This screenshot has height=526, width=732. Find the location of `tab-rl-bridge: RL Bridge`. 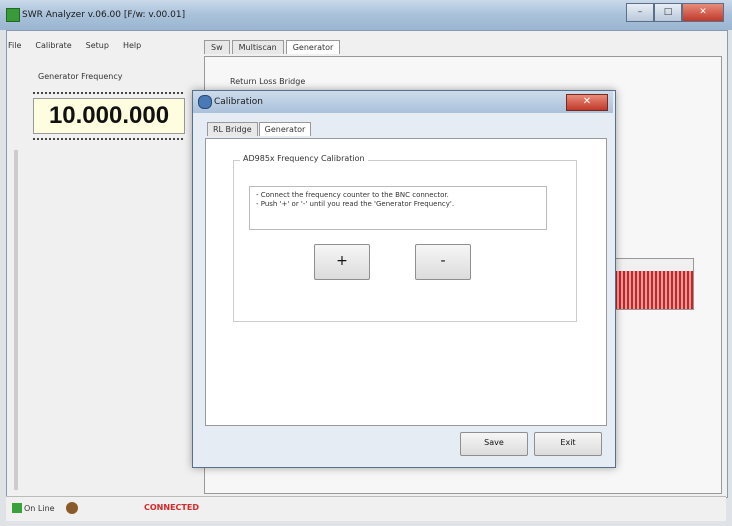

tab-rl-bridge: RL Bridge is located at coordinates (232, 129).